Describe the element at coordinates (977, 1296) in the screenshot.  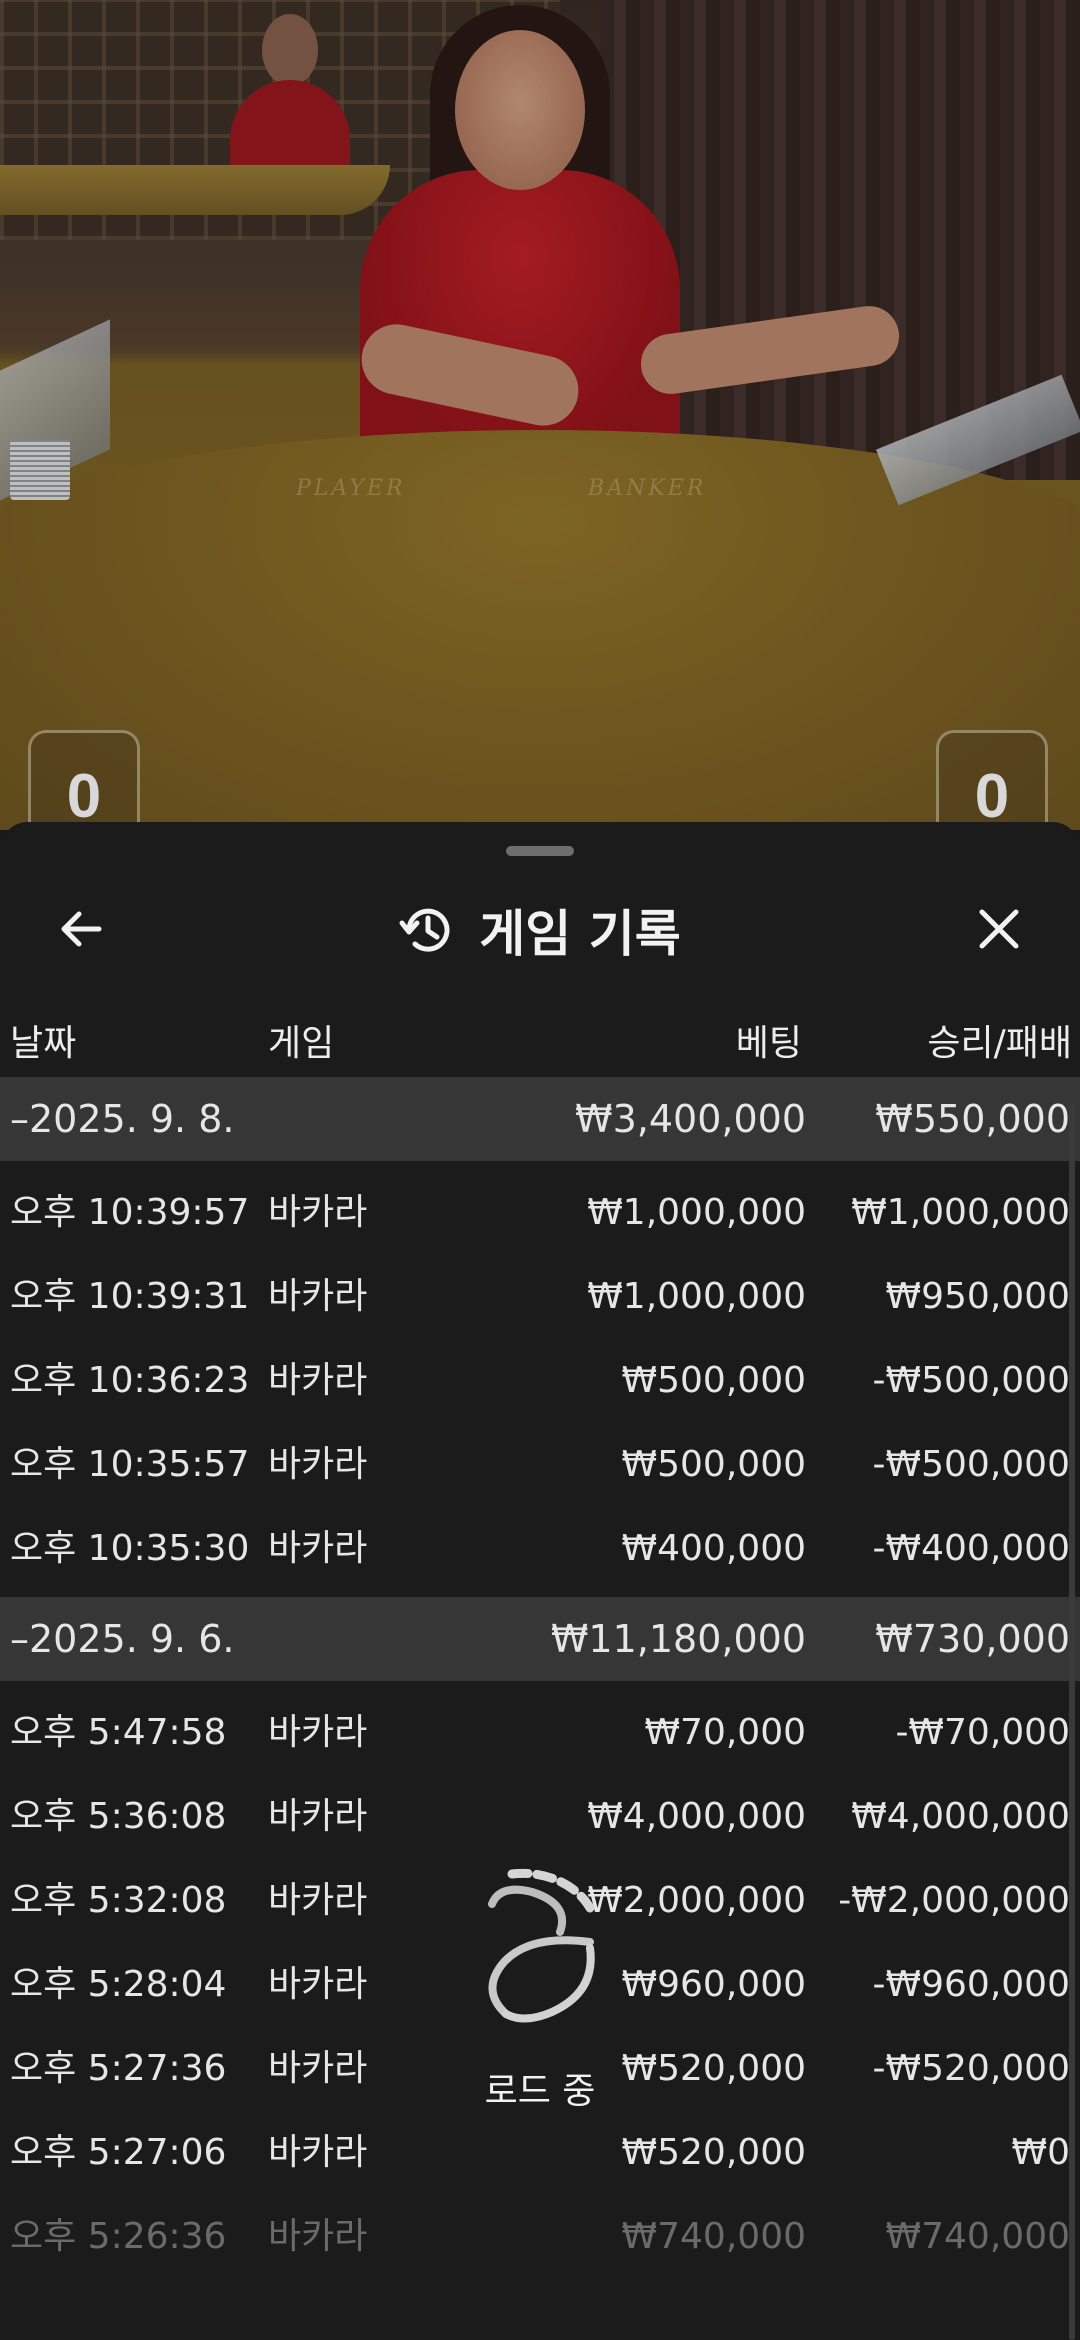
I see `row-result: ₩950,000` at that location.